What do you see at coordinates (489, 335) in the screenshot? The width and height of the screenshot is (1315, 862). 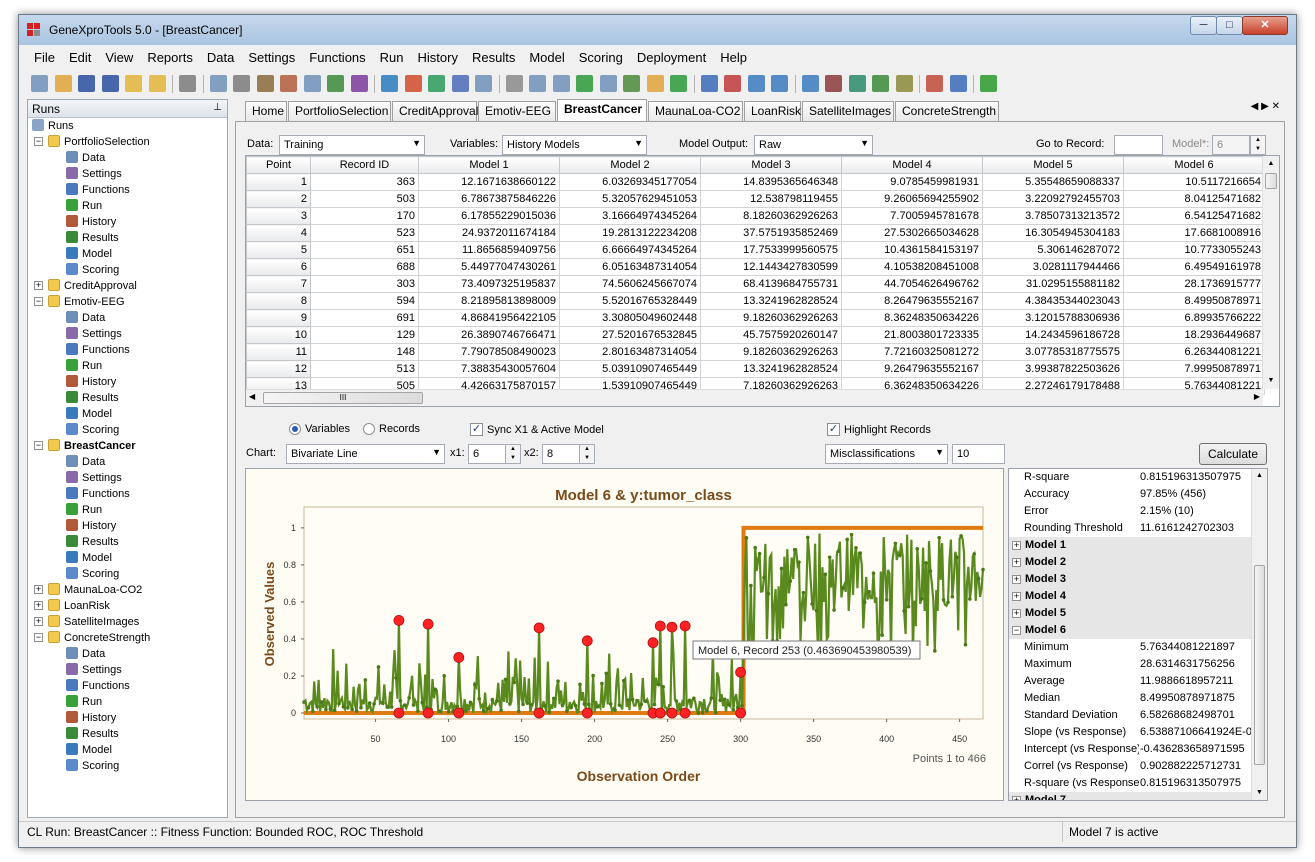 I see `table-cell: 26.3890746766471` at bounding box center [489, 335].